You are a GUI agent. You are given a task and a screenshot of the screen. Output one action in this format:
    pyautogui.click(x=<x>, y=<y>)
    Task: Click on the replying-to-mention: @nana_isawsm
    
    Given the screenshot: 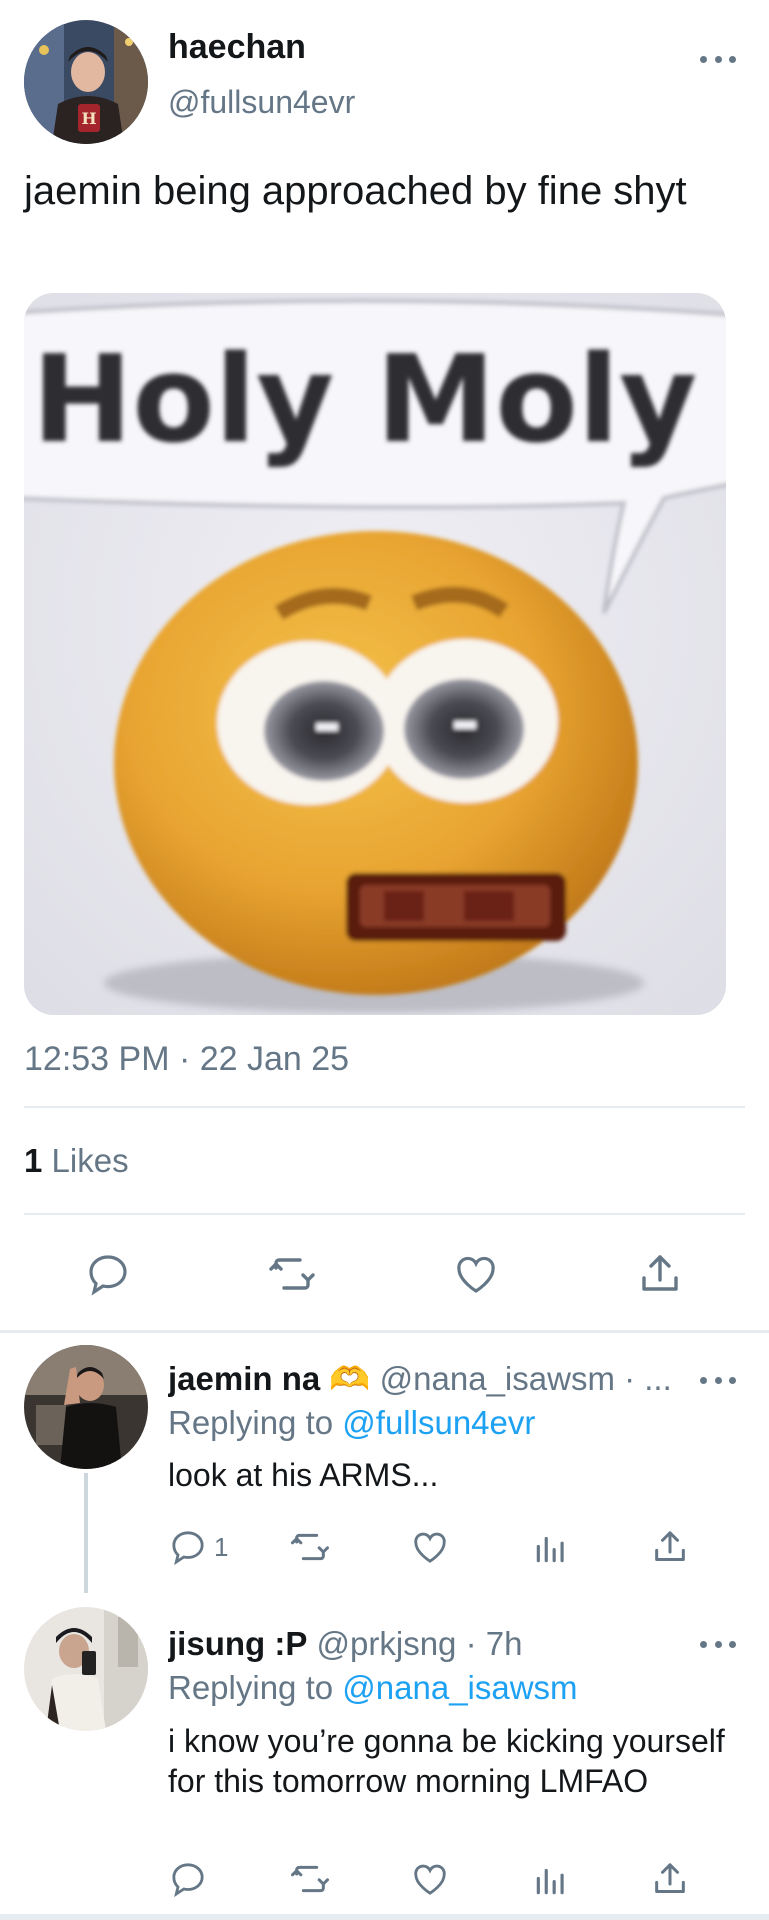 What is the action you would take?
    pyautogui.click(x=459, y=1687)
    